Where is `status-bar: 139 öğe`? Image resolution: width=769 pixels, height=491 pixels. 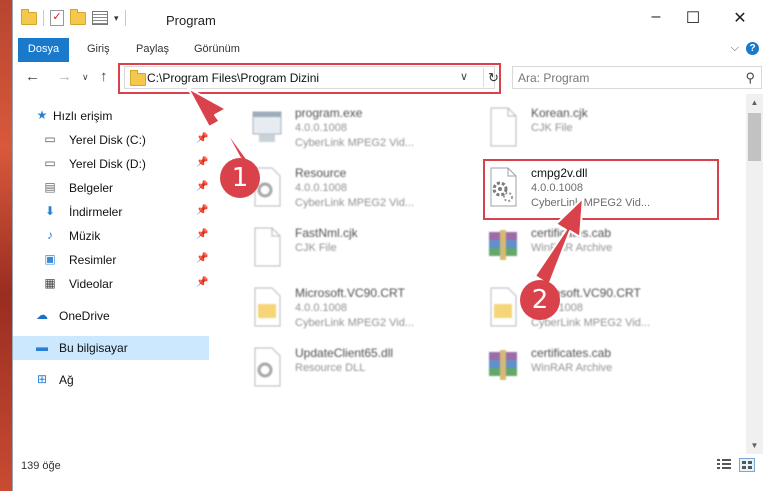 status-bar: 139 öğe is located at coordinates (391, 472).